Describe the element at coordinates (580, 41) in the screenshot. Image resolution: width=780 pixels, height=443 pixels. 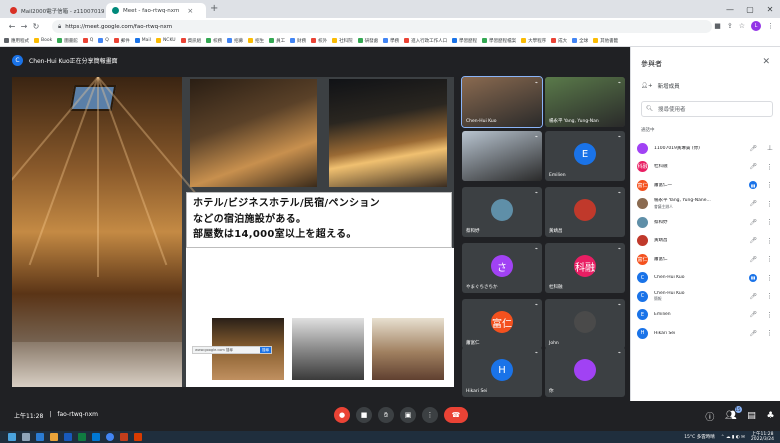
I see `bookmark-item: 全球` at that location.